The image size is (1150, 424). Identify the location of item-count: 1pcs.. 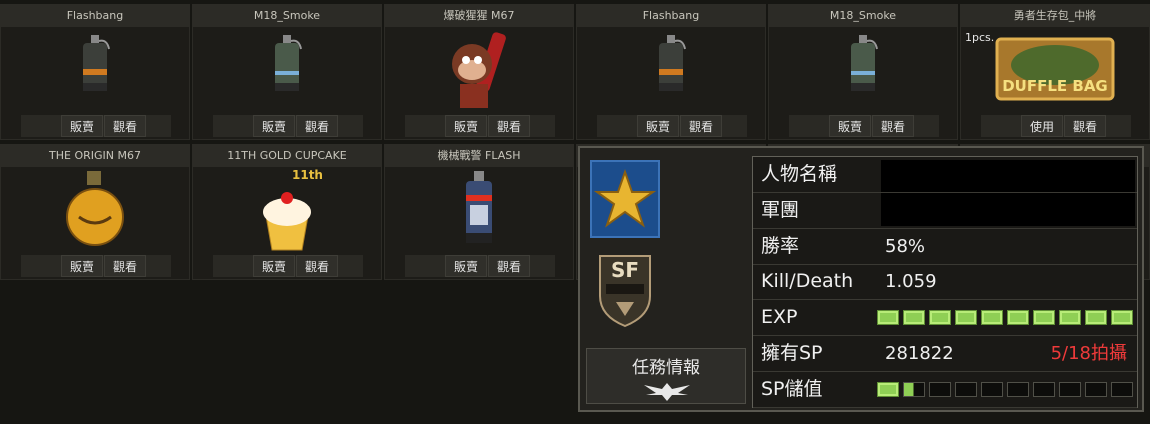
(980, 37).